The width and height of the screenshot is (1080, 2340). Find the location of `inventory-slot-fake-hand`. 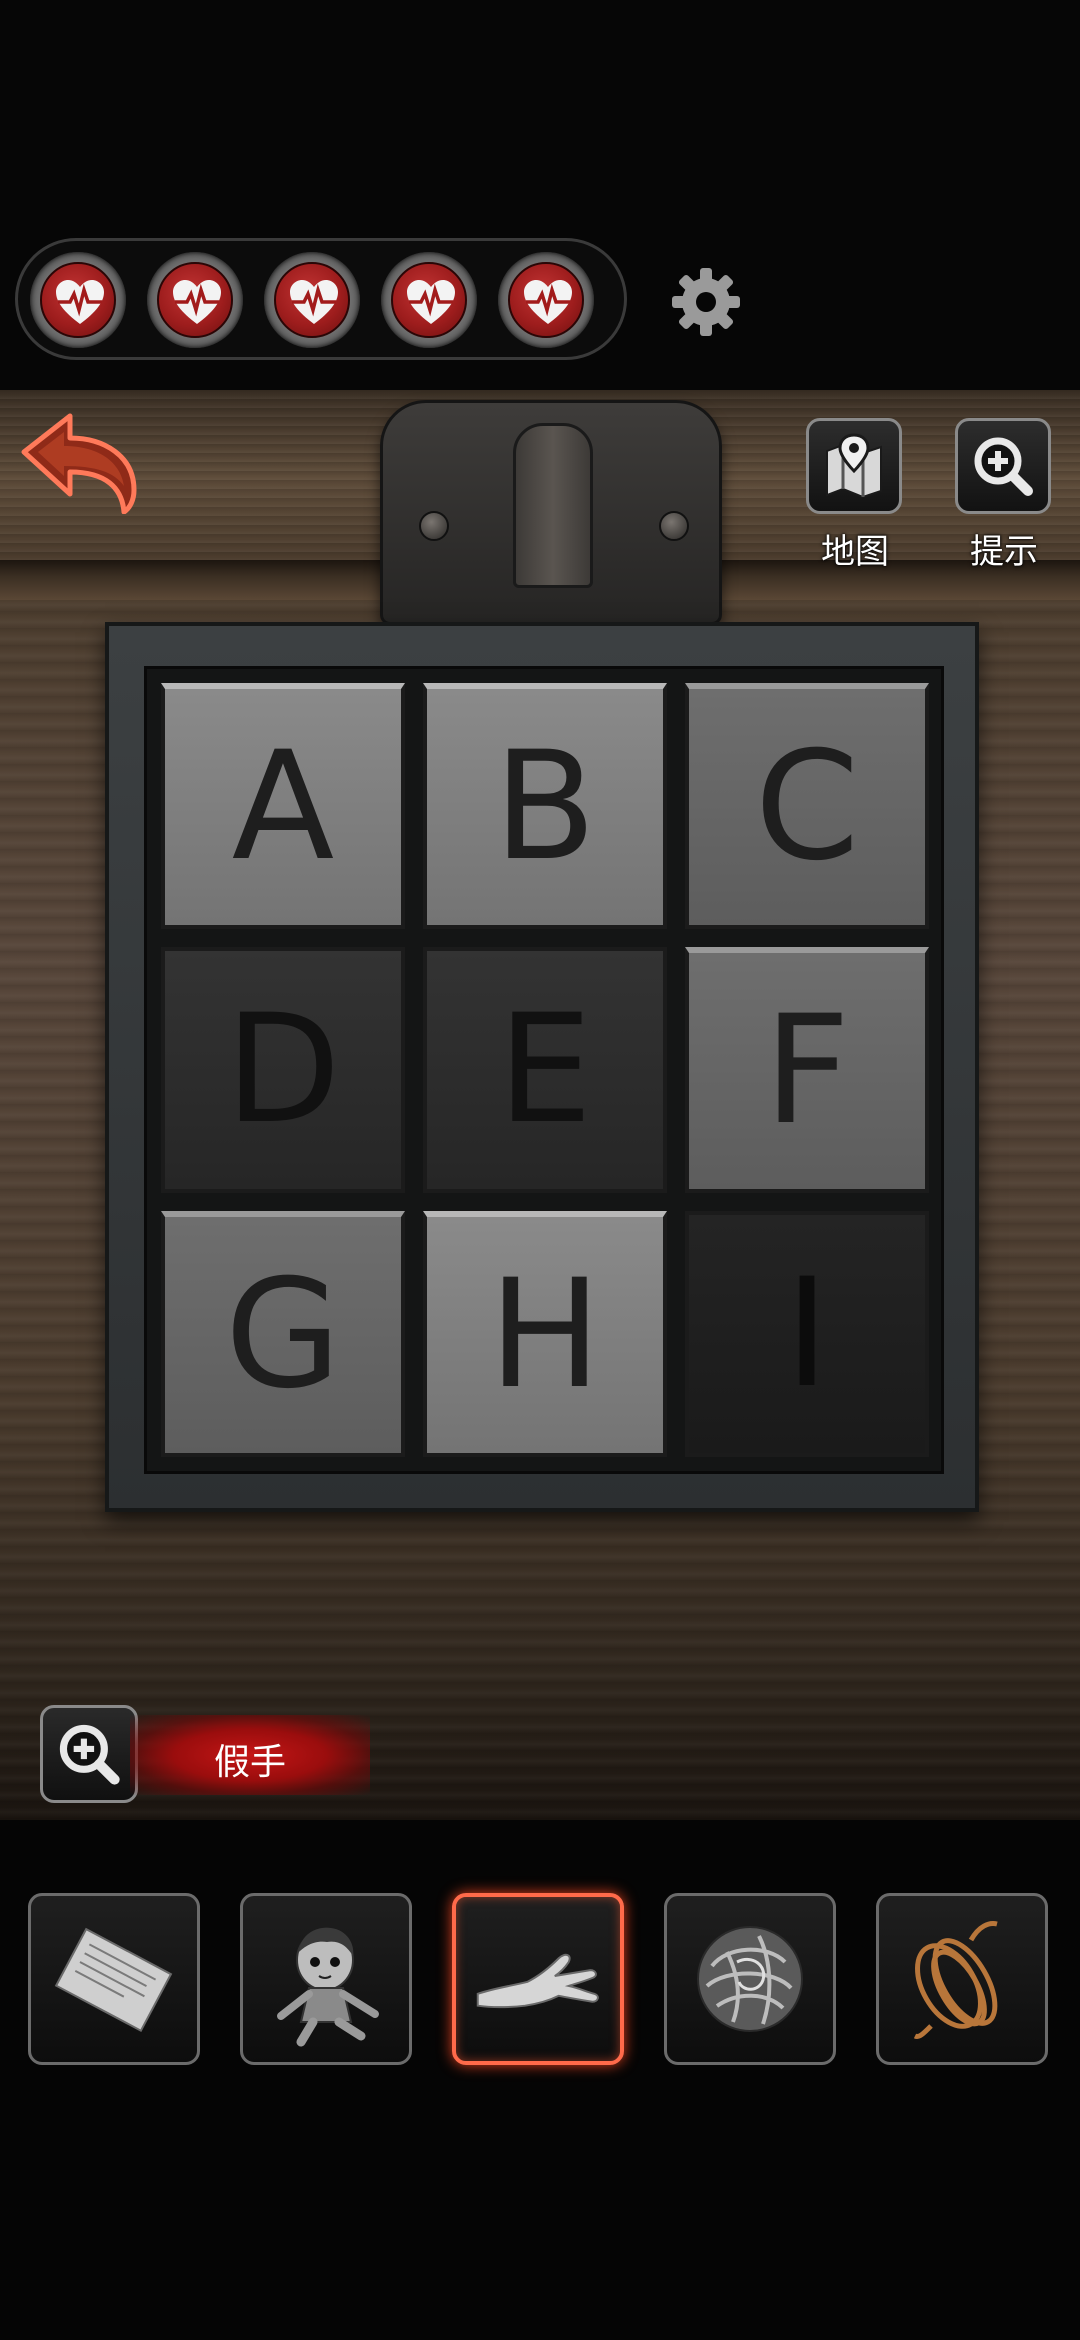

inventory-slot-fake-hand is located at coordinates (538, 1979).